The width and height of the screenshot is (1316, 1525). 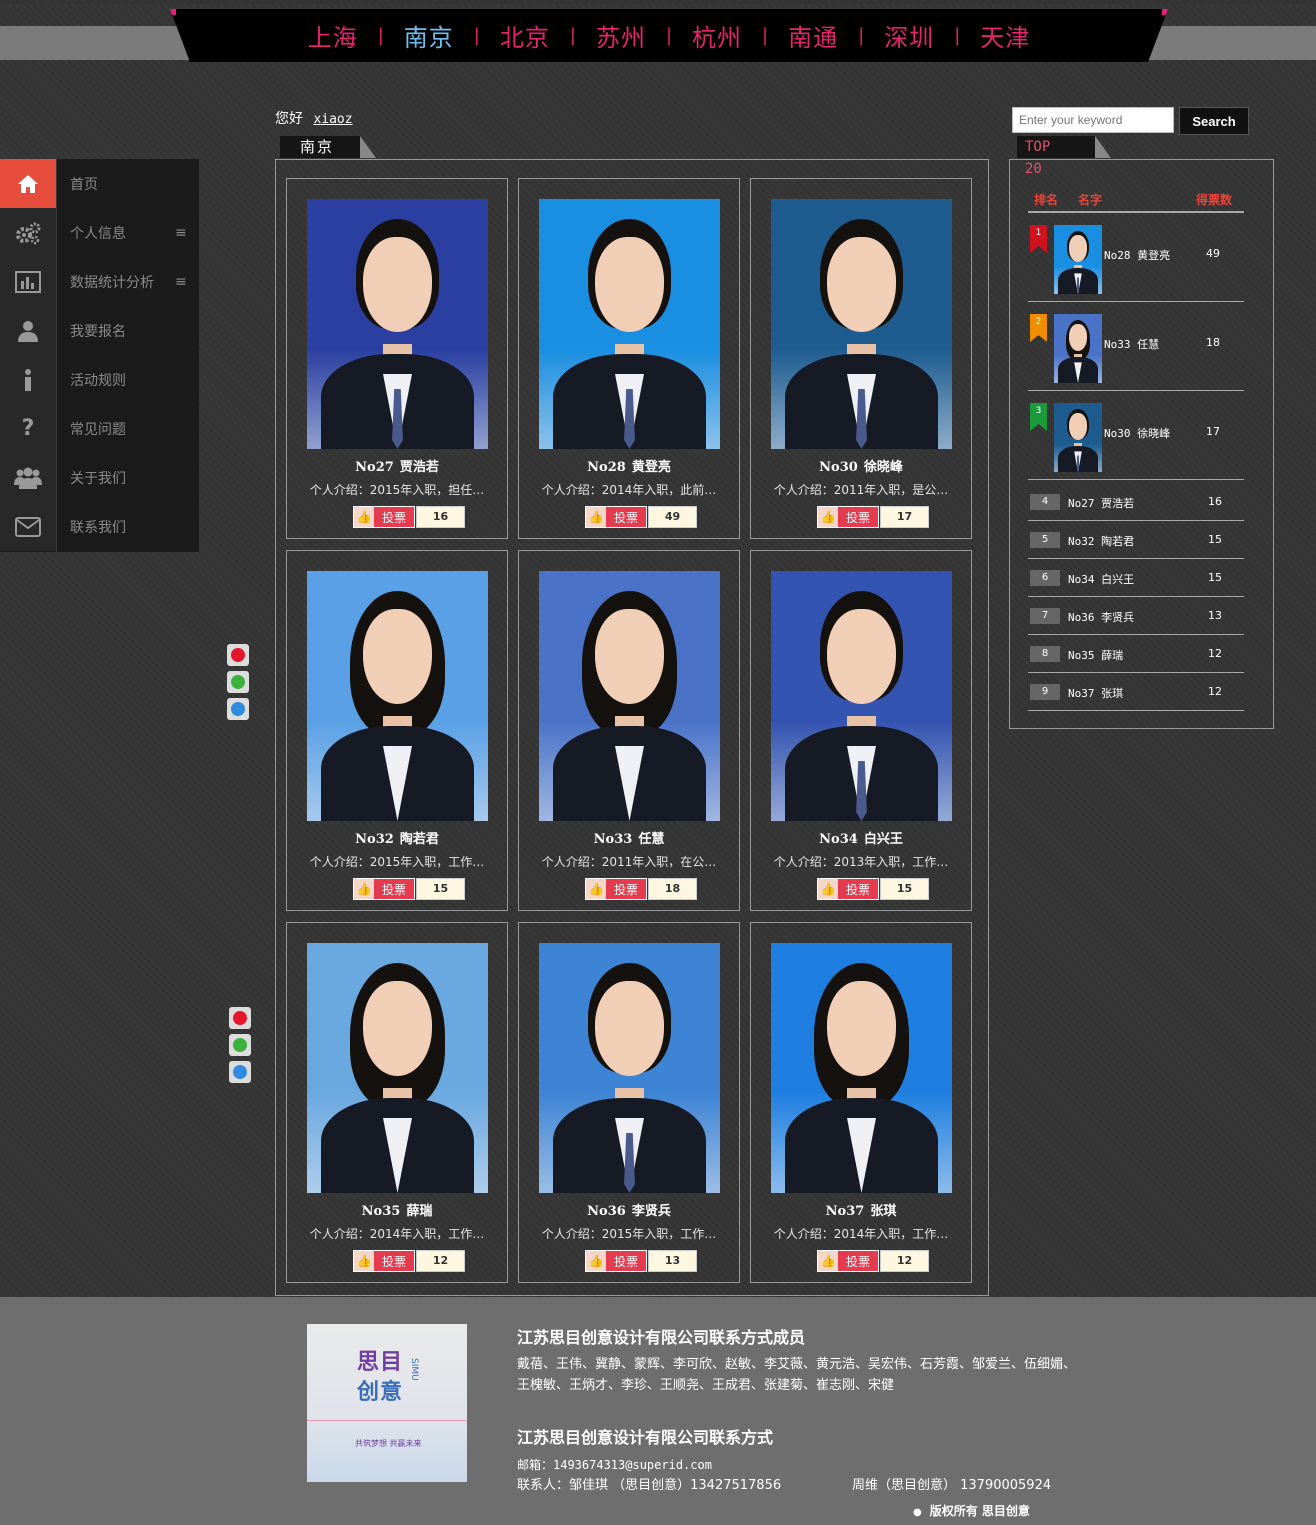 What do you see at coordinates (414, 1369) in the screenshot?
I see `logo-side-text: SIMU` at bounding box center [414, 1369].